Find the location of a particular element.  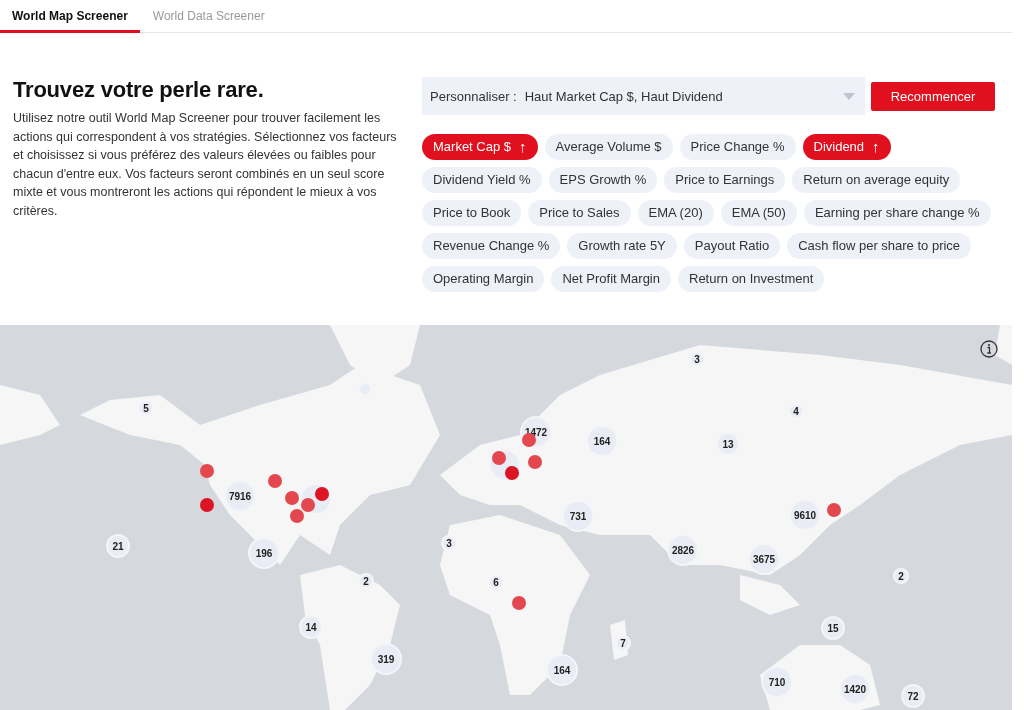

factor-chip: Earning per share change % is located at coordinates (897, 213).